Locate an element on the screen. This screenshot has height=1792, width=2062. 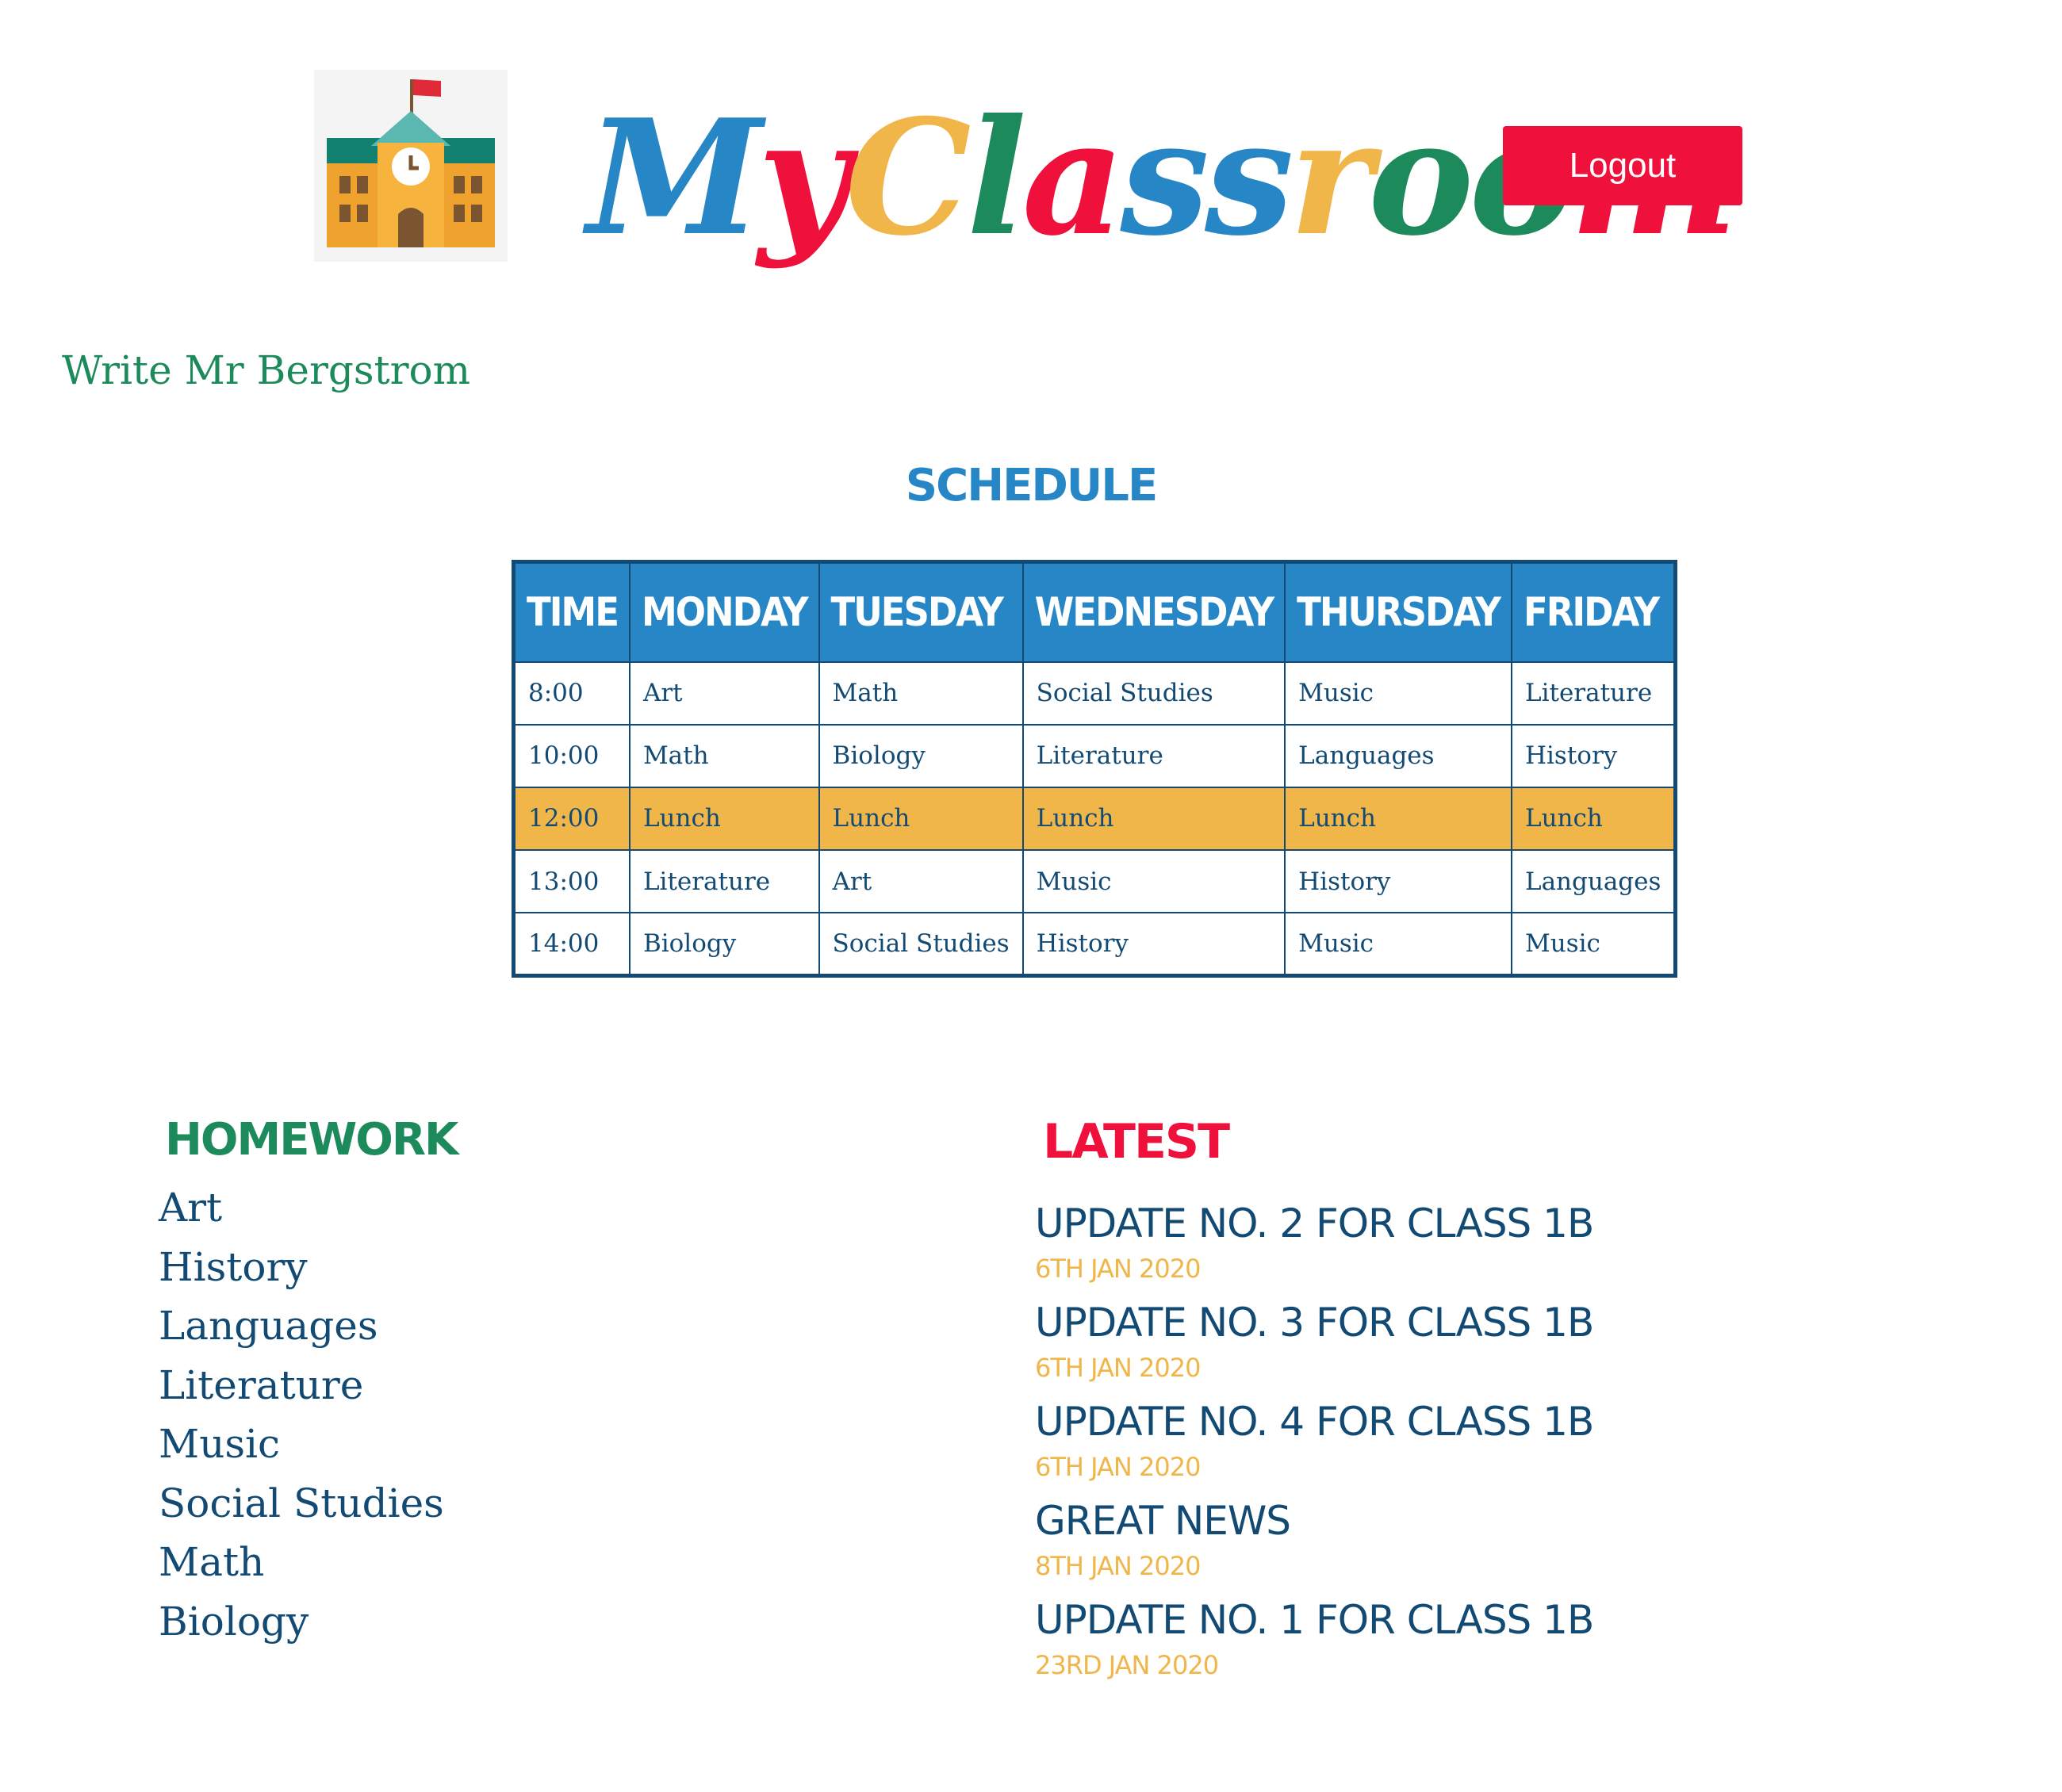
brand-letter: C is located at coordinates (909, 178).